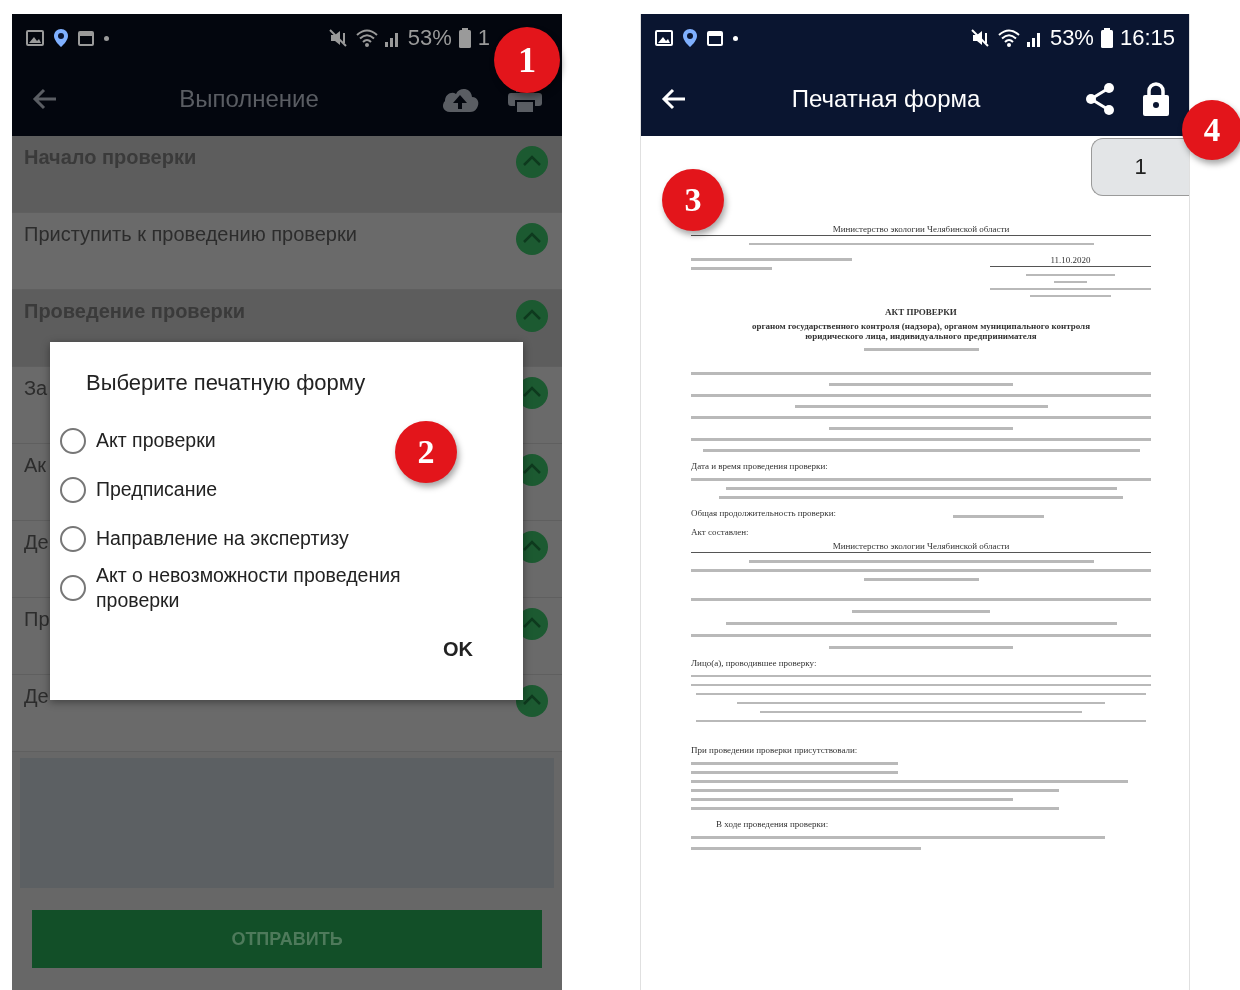  I want to click on step-label: За, so click(36, 388).